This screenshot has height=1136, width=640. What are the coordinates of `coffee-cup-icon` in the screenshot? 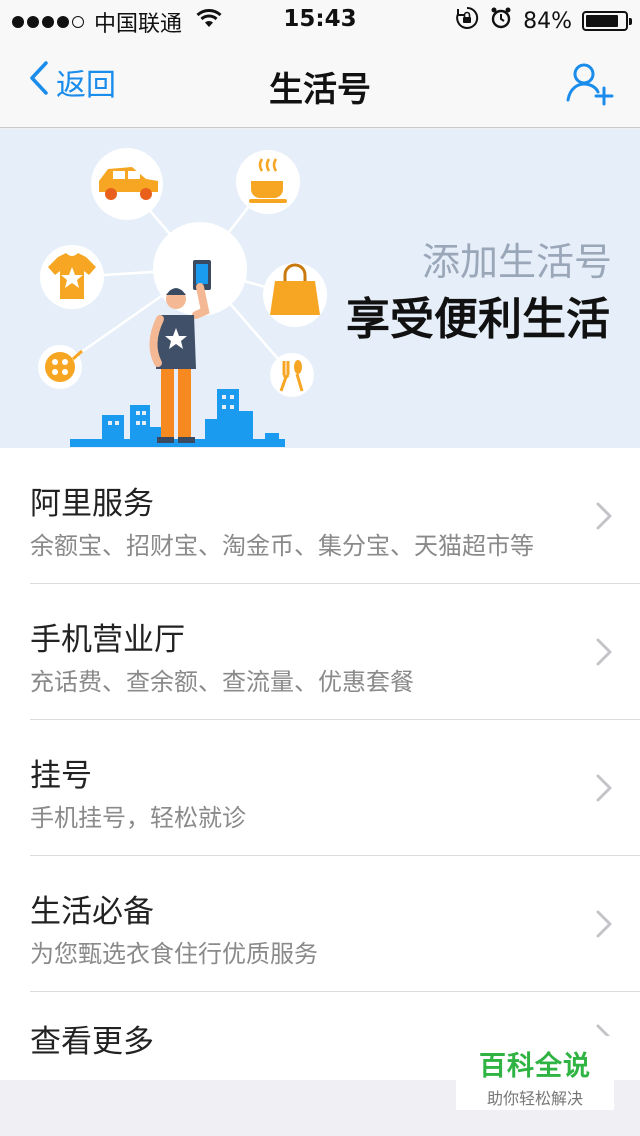 It's located at (268, 182).